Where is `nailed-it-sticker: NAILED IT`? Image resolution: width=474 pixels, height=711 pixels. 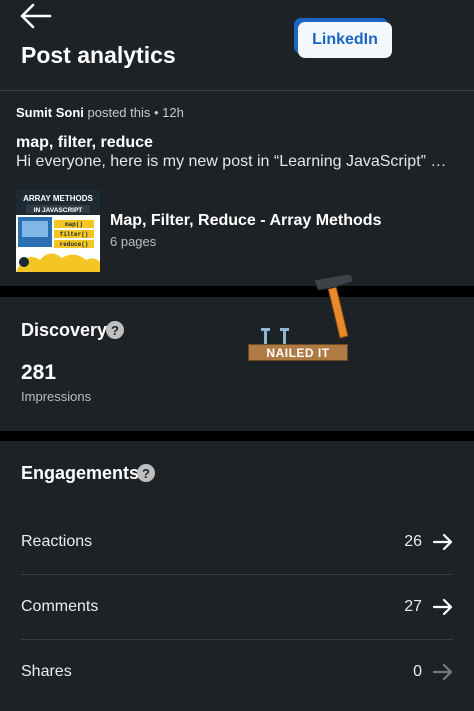 nailed-it-sticker: NAILED IT is located at coordinates (303, 318).